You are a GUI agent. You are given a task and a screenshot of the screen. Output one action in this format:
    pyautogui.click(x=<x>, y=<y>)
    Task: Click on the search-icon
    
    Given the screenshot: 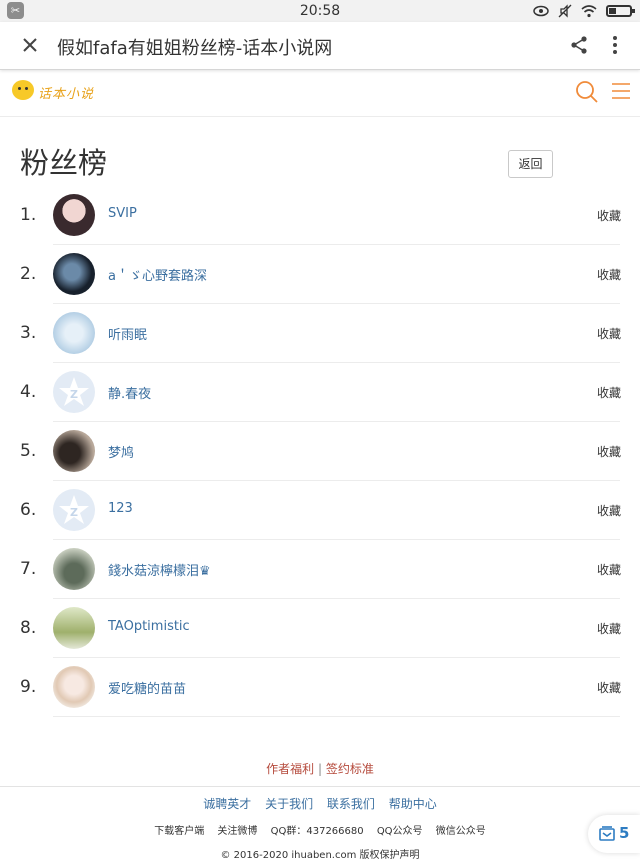 What is the action you would take?
    pyautogui.click(x=587, y=92)
    